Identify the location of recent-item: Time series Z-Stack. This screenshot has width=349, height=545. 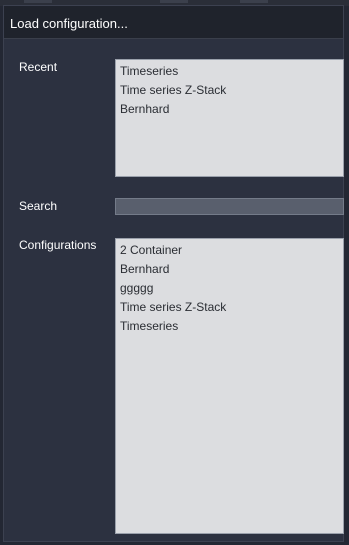
(229, 90).